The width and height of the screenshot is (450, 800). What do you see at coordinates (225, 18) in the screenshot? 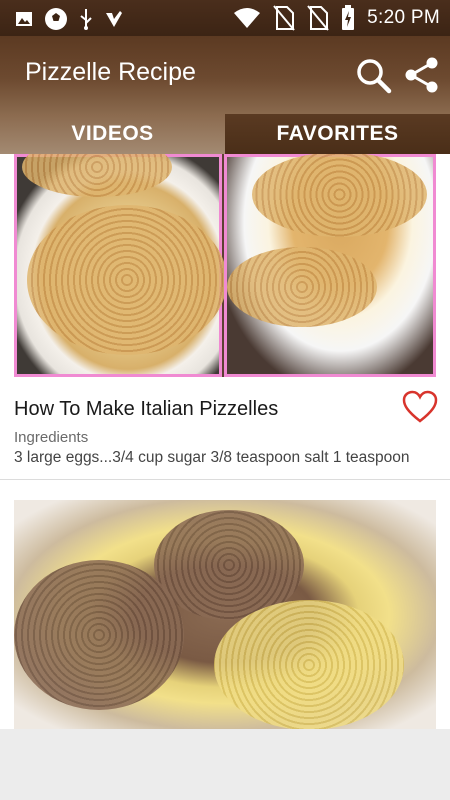
I see `status-bar: 5:20 PM` at bounding box center [225, 18].